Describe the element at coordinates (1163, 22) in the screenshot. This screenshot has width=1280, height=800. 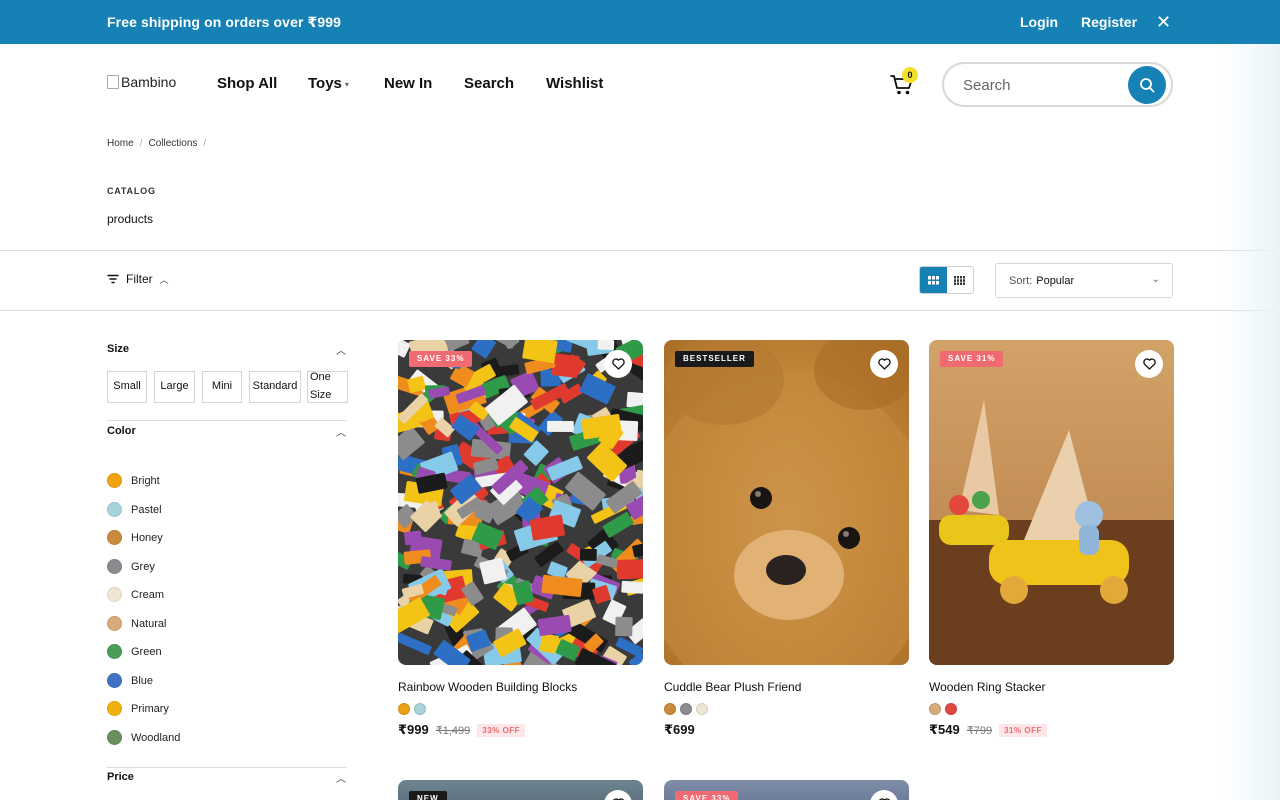
I see `close-icon: ✕` at that location.